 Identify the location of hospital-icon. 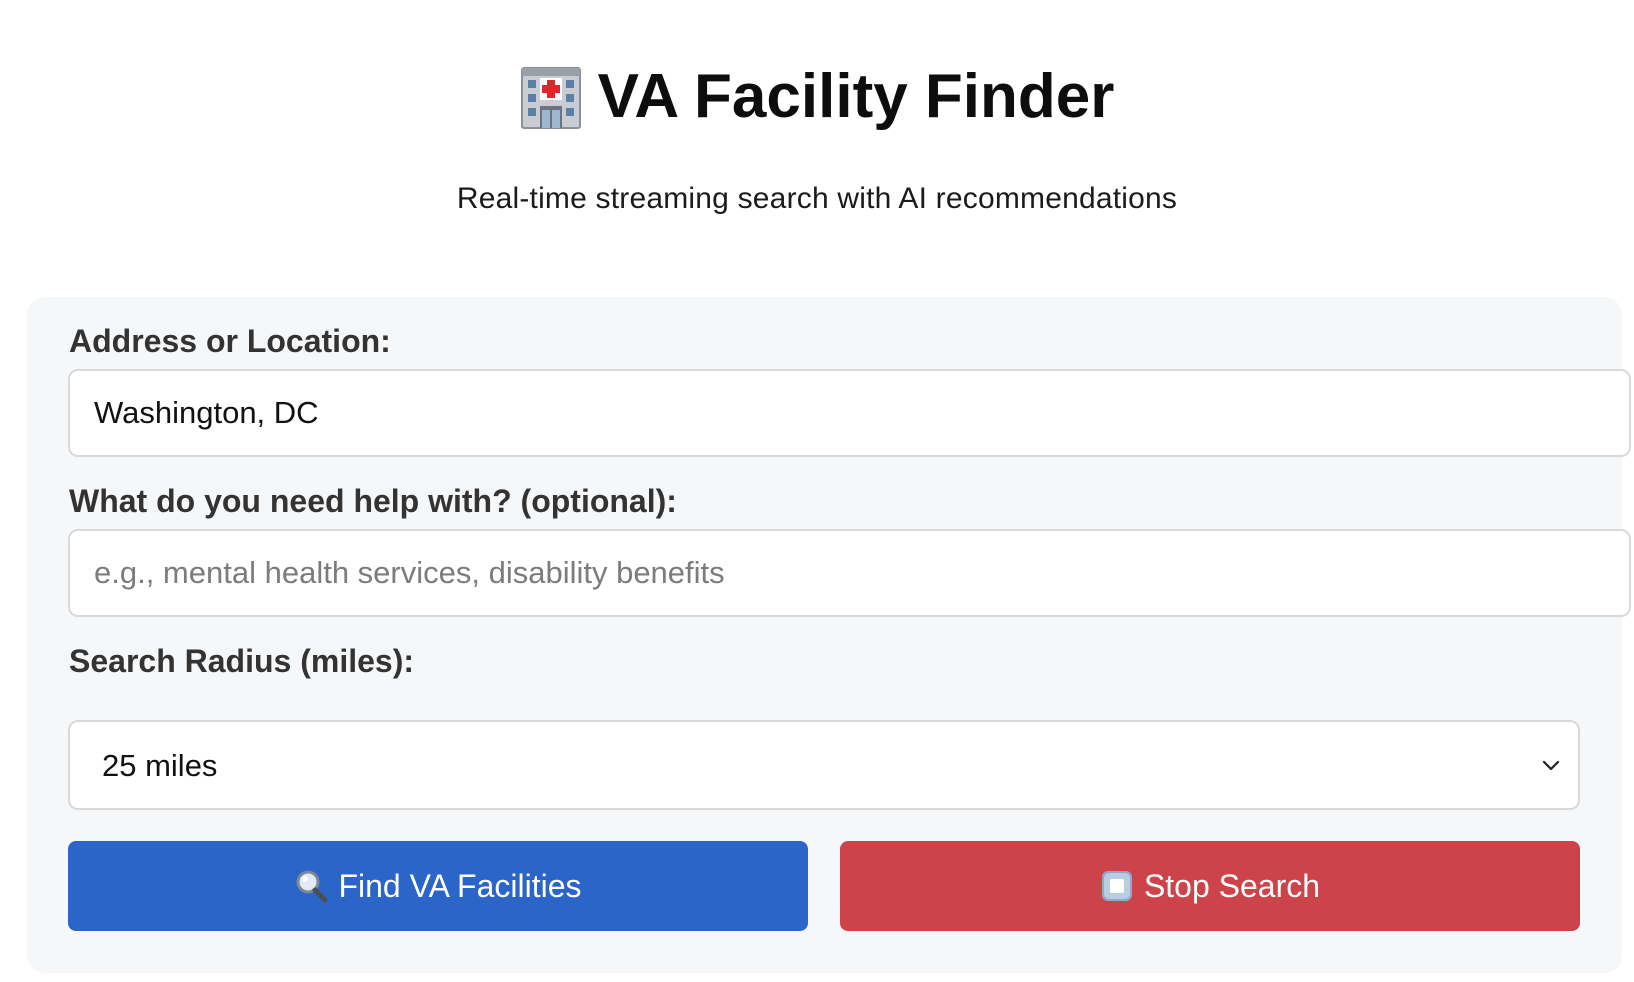
(551, 97).